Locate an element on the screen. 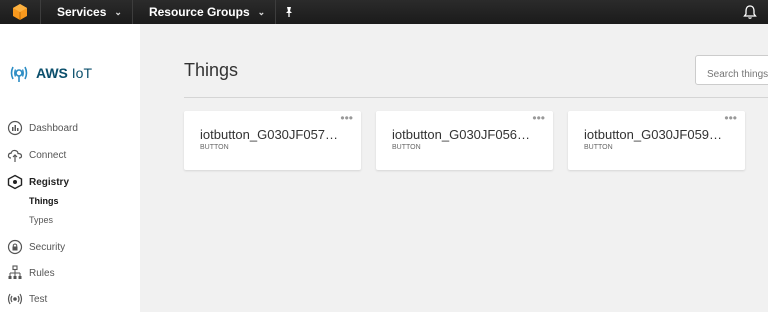 The height and width of the screenshot is (312, 768). thing-card: ••• iotbutton_G030JF057… BUTTON is located at coordinates (272, 140).